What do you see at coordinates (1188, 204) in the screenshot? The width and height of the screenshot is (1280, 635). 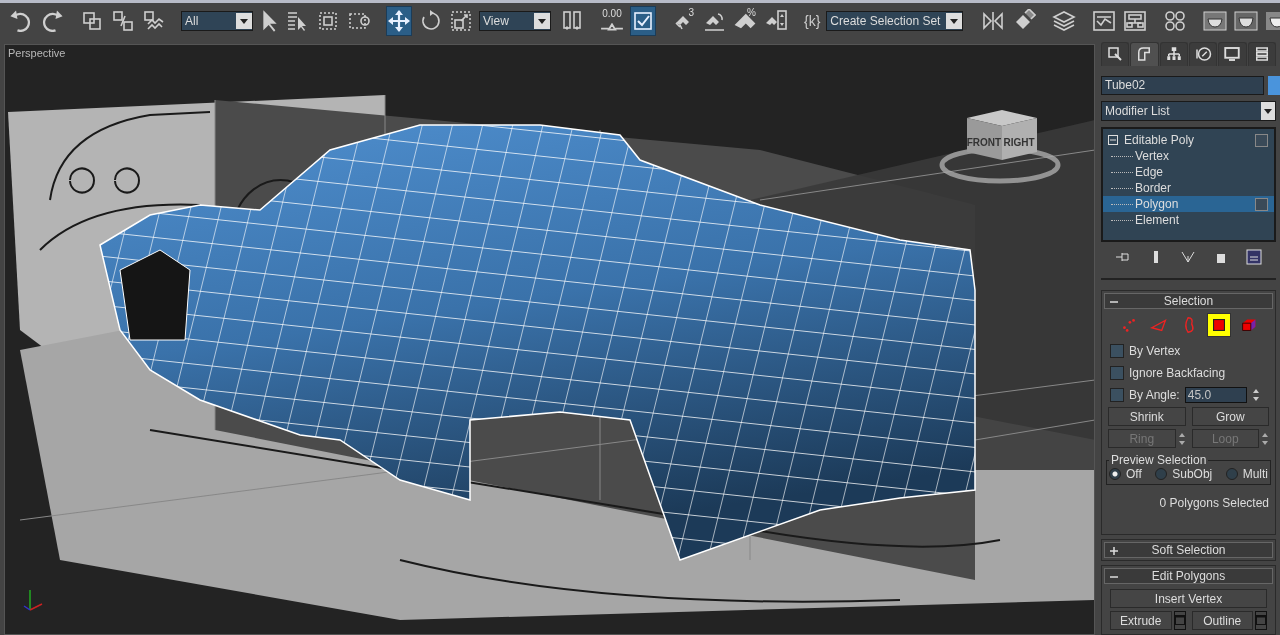 I see `stack-sub-item: Polygon` at bounding box center [1188, 204].